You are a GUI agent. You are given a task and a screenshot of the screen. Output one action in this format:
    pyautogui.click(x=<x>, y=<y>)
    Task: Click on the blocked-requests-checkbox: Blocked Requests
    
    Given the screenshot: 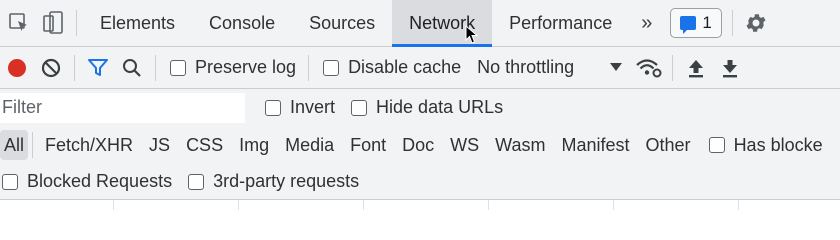 What is the action you would take?
    pyautogui.click(x=87, y=181)
    